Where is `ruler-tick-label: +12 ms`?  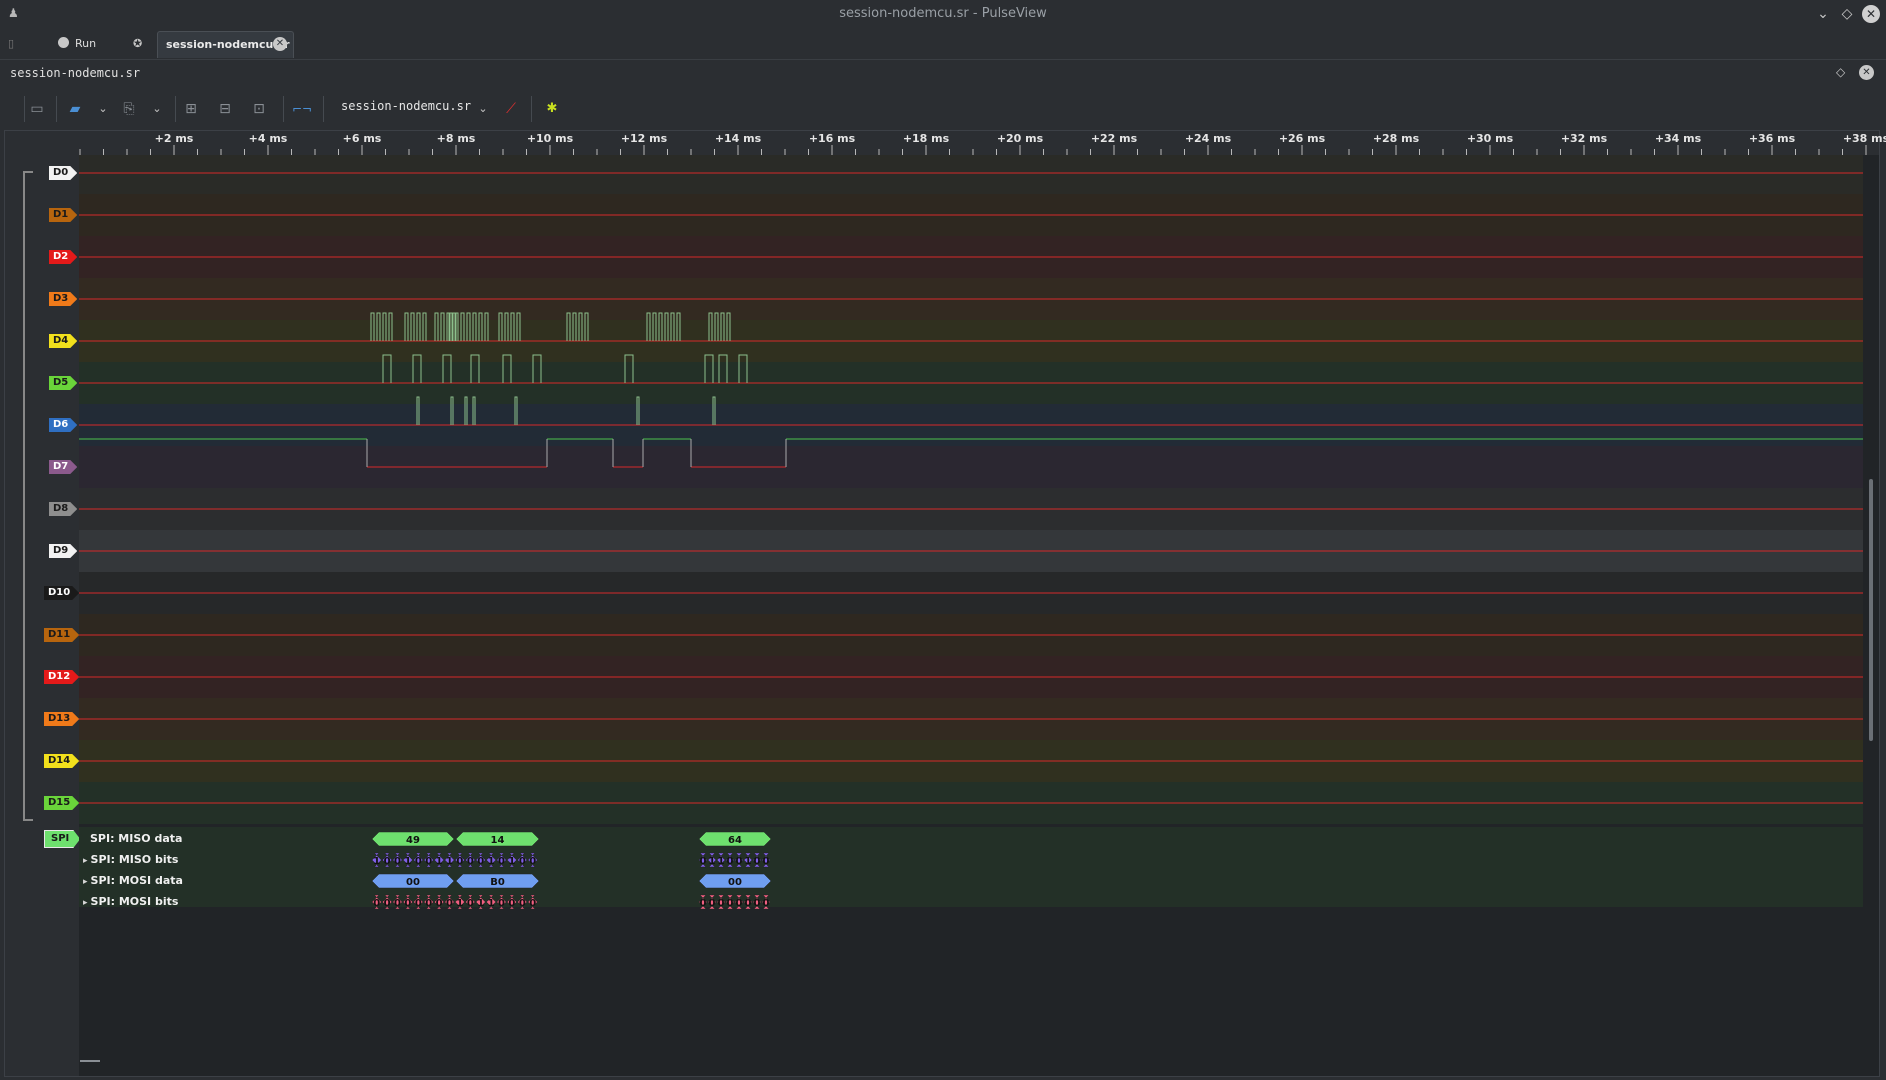
ruler-tick-label: +12 ms is located at coordinates (644, 138).